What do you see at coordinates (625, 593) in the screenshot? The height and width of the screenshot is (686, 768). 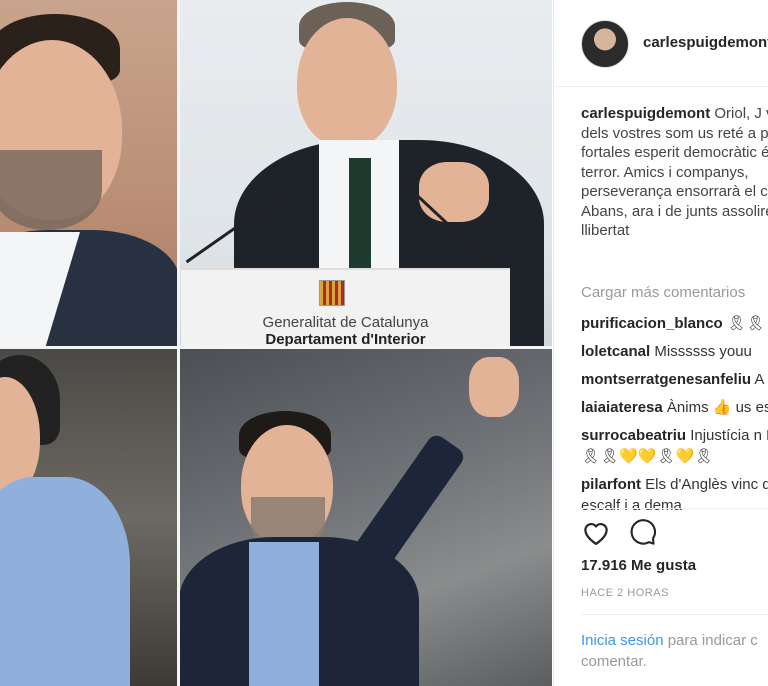 I see `post-timestamp: HACE 2 HORAS` at bounding box center [625, 593].